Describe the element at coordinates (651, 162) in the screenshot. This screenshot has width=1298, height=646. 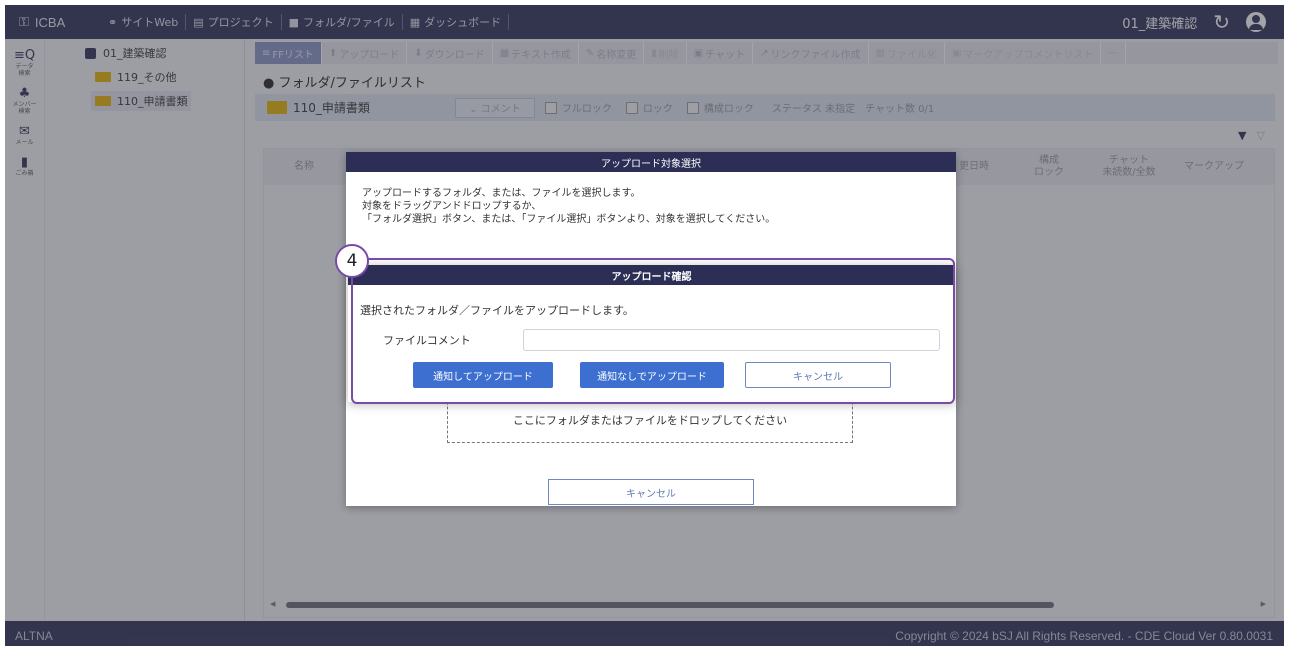
I see `modal-title: アップロード対象選択` at that location.